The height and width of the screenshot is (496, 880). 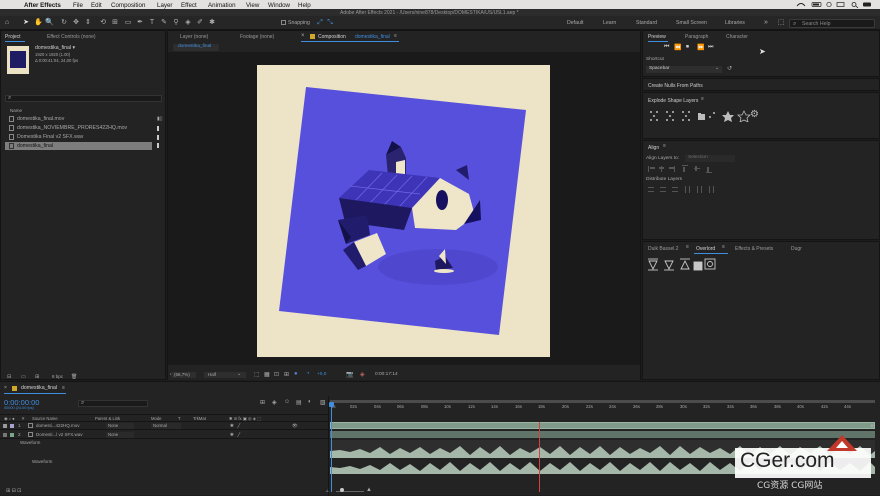 What do you see at coordinates (83, 98) in the screenshot?
I see `project-search-input: ⌕` at bounding box center [83, 98].